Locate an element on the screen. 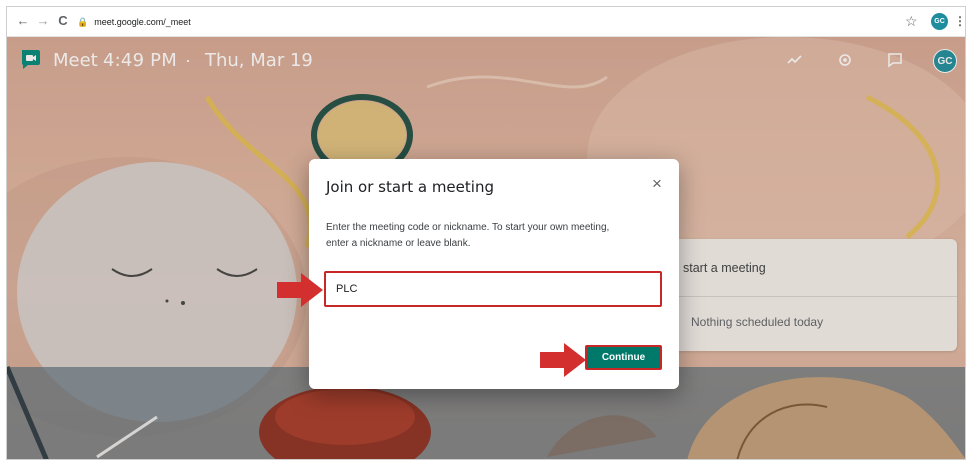 This screenshot has height=460, width=966. bookmark-star-icon: ☆ is located at coordinates (911, 21).